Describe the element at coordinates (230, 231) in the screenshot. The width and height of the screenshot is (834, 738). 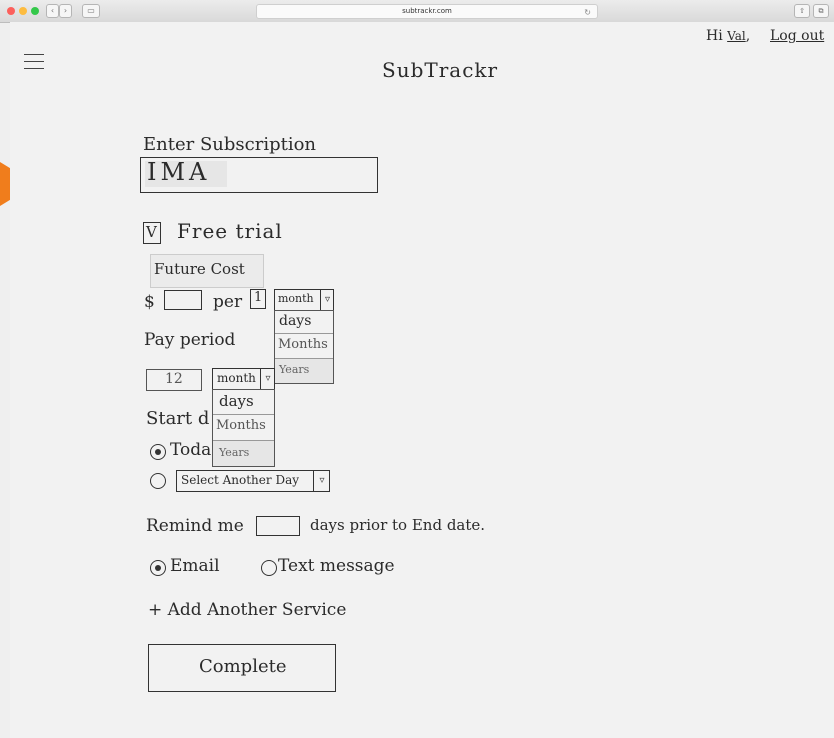
I see `free-trial-label: Free trial` at that location.